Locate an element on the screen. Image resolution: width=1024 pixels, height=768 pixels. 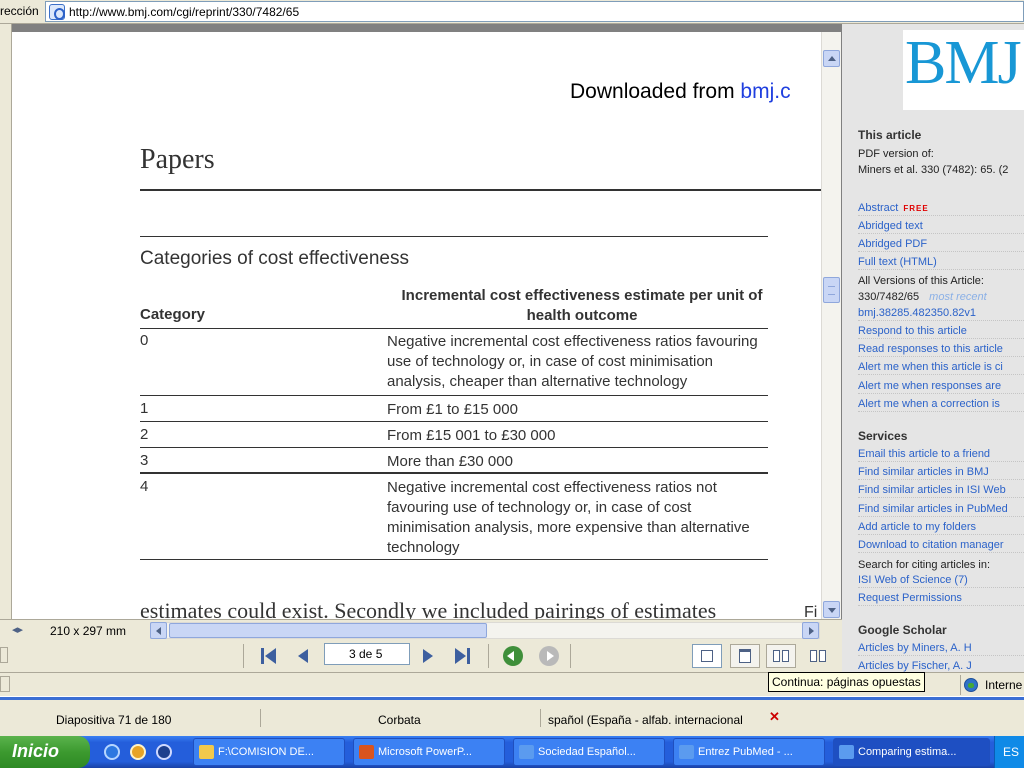
ie-quicklaunch-icon is located at coordinates (112, 752).